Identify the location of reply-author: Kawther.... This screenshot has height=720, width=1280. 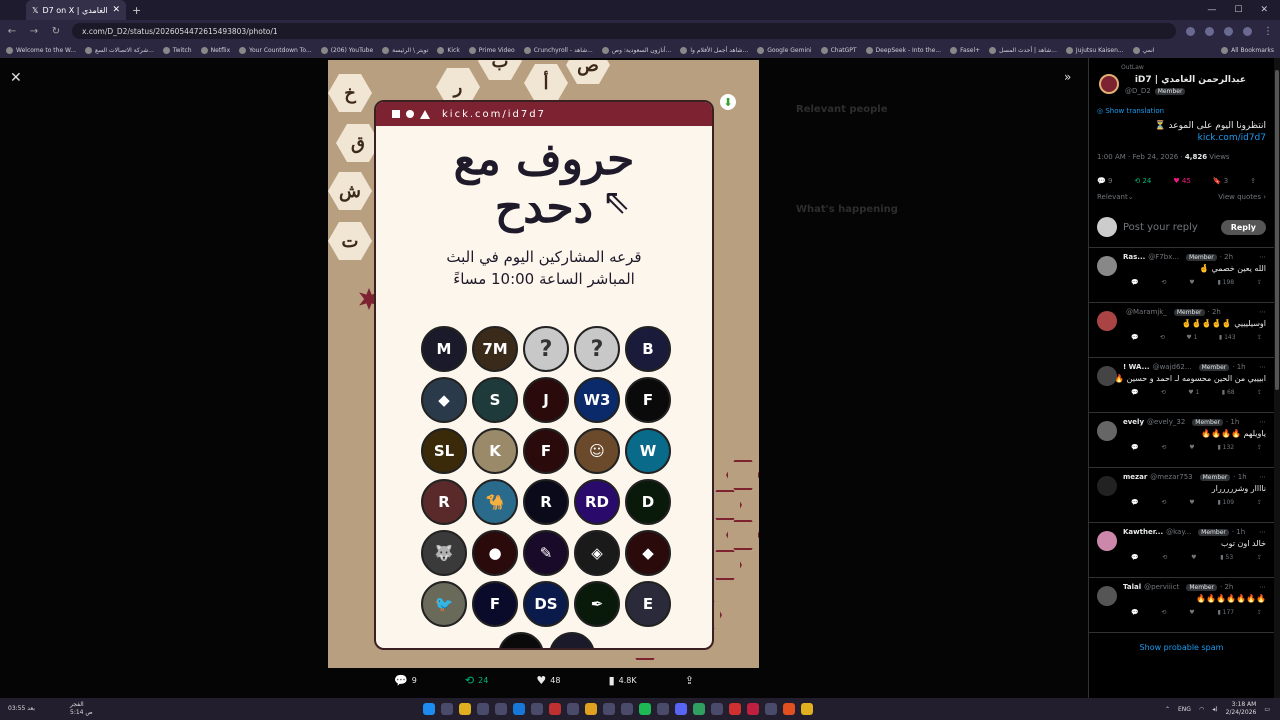
(1143, 532).